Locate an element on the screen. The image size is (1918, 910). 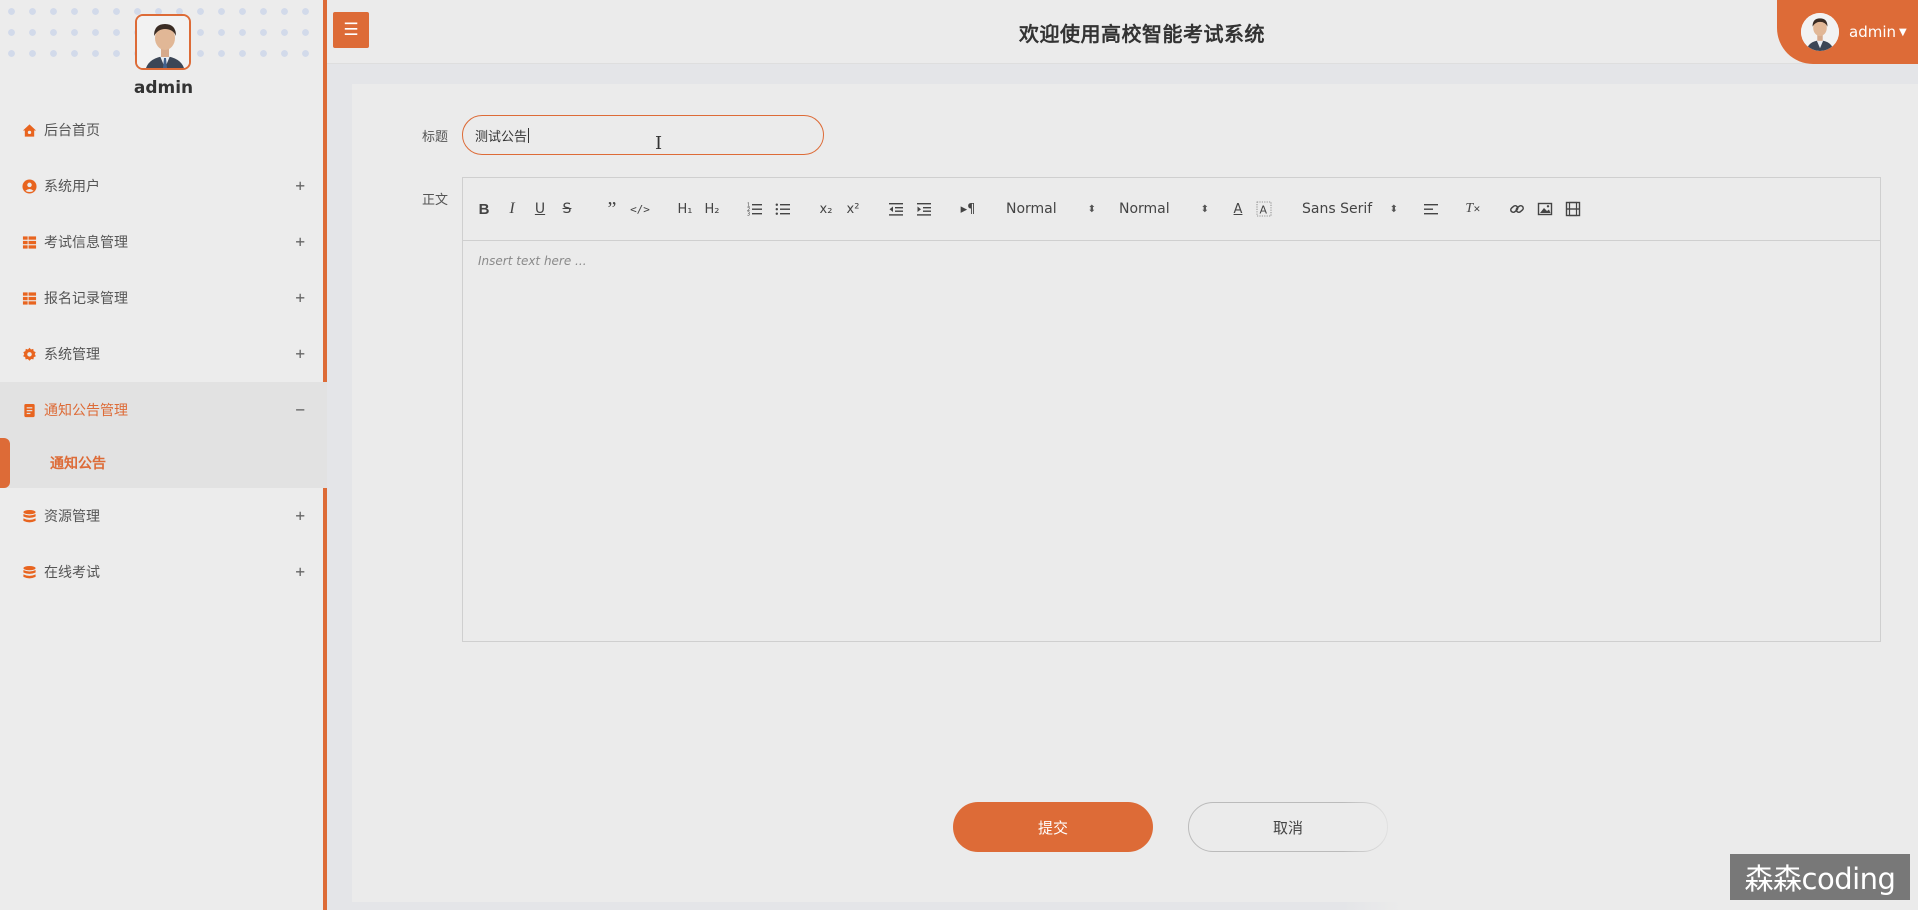
bullet-list-icon is located at coordinates (783, 209).